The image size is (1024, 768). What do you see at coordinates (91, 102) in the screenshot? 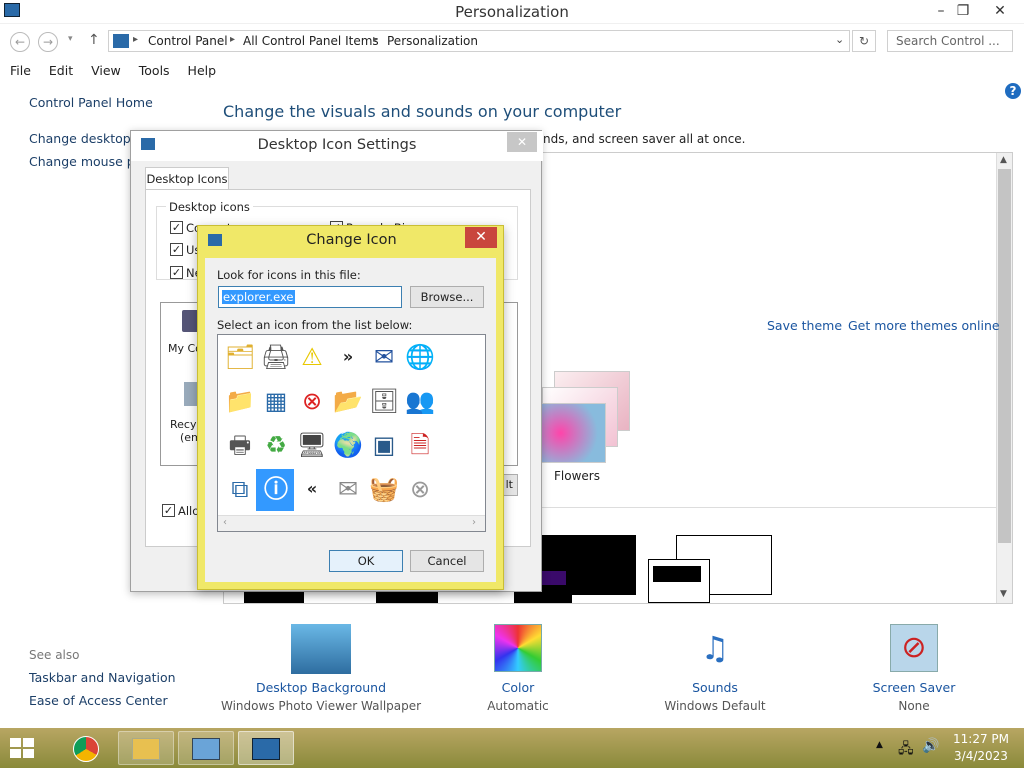
I see `nav-control-panel-home: Control Panel Home` at bounding box center [91, 102].